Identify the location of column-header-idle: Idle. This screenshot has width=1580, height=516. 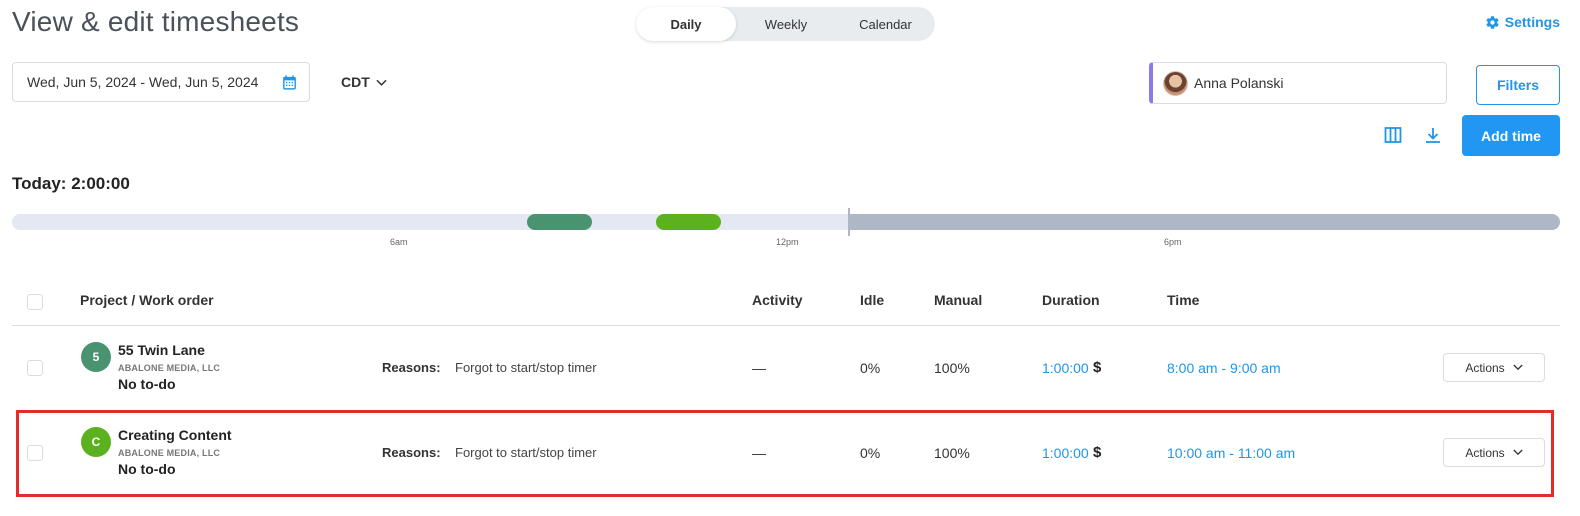
(872, 300).